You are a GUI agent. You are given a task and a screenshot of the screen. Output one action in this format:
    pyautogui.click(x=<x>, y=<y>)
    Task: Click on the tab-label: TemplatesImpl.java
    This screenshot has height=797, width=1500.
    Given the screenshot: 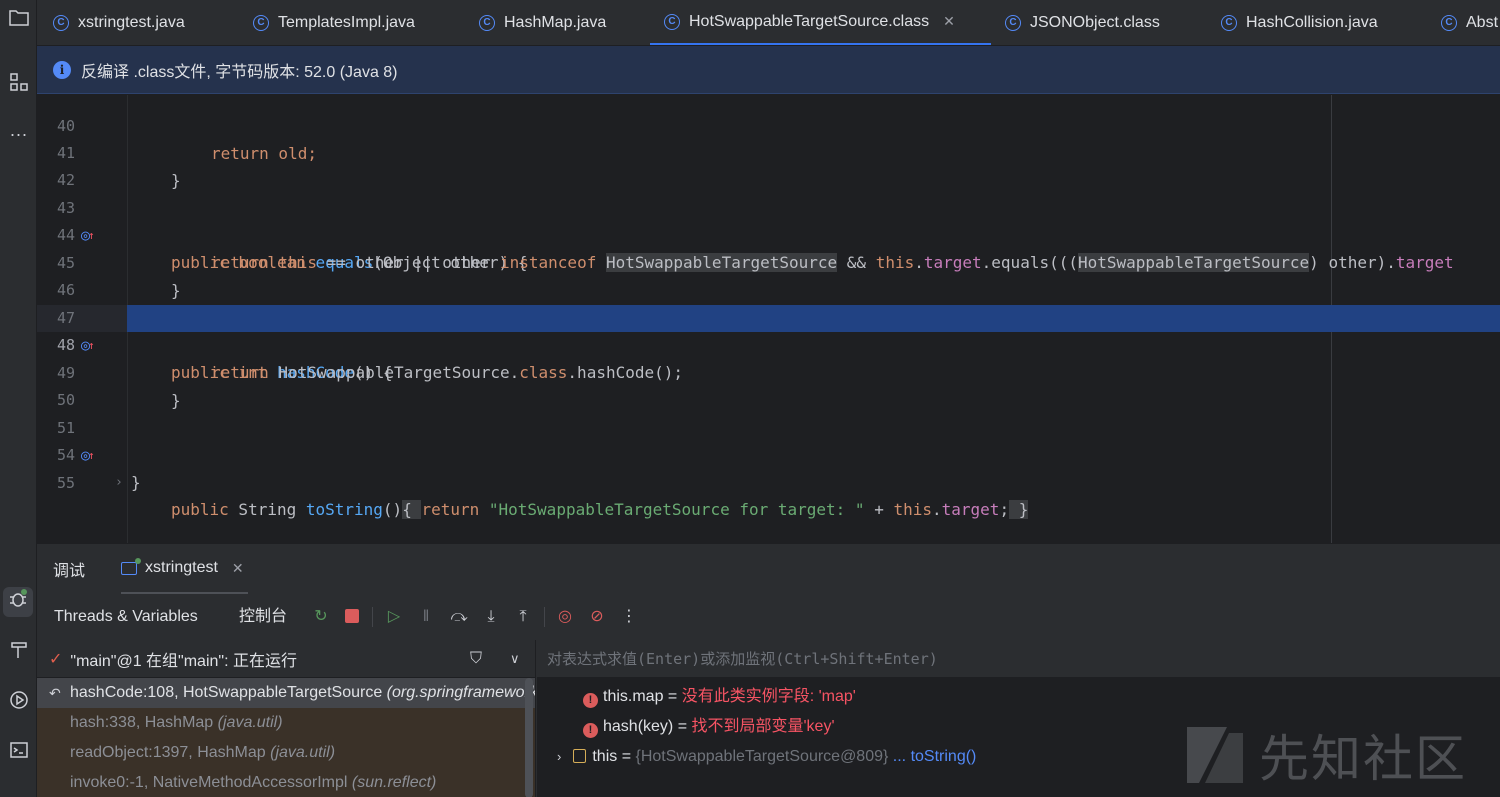 What is the action you would take?
    pyautogui.click(x=346, y=22)
    